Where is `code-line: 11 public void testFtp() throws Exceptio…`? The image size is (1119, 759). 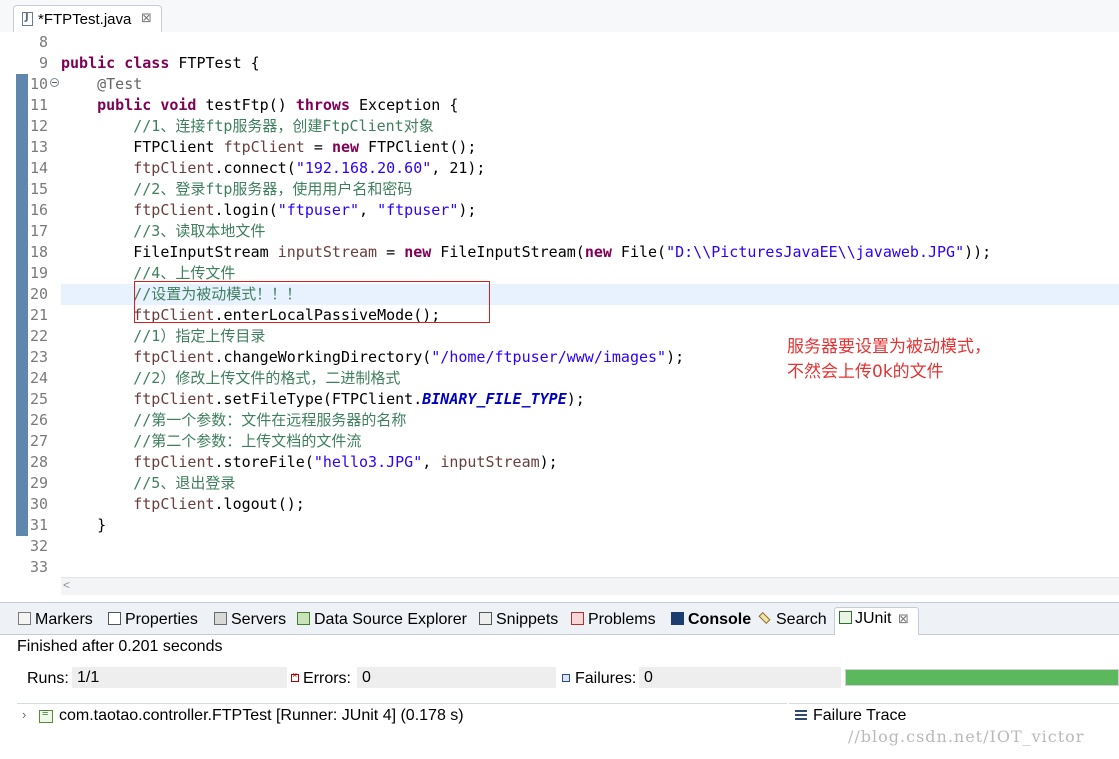
code-line: 11 public void testFtp() throws Exceptio… is located at coordinates (559, 105).